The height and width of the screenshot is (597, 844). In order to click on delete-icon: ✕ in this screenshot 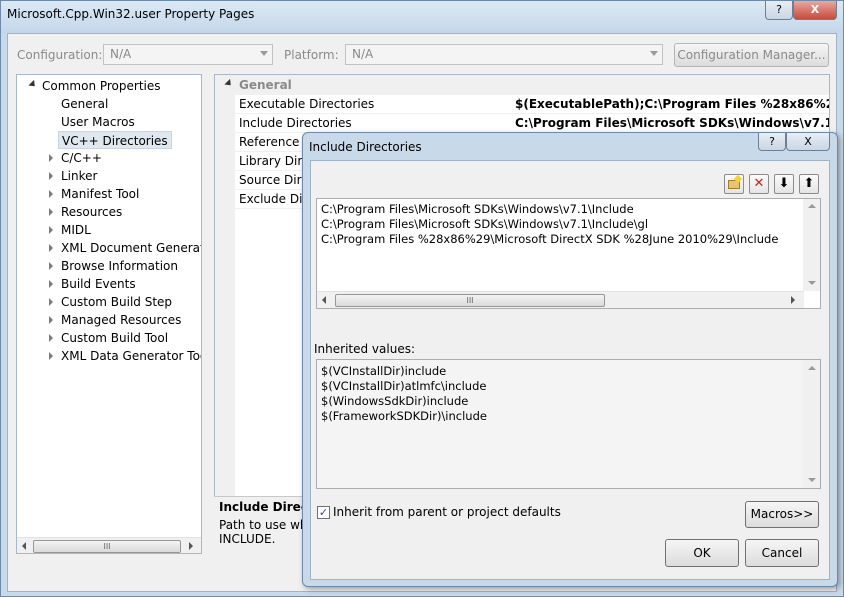, I will do `click(759, 183)`.